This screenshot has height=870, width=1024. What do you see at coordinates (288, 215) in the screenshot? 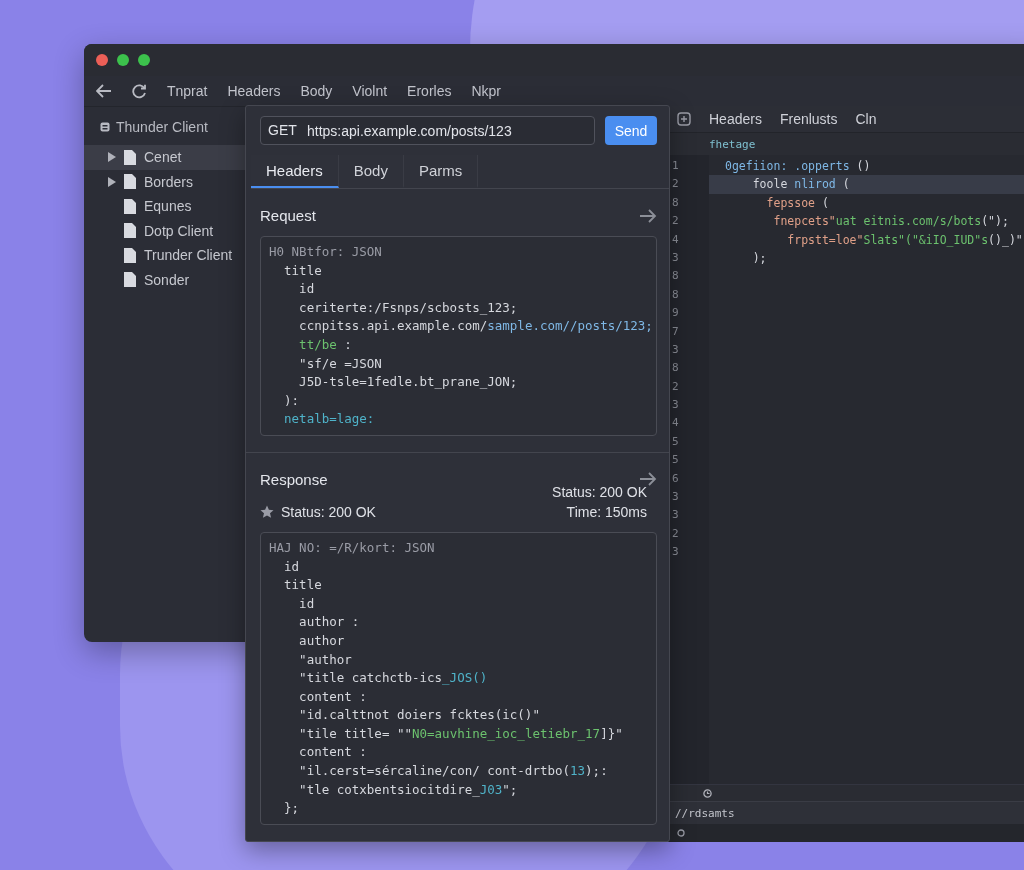
I see `section-title: Request` at bounding box center [288, 215].